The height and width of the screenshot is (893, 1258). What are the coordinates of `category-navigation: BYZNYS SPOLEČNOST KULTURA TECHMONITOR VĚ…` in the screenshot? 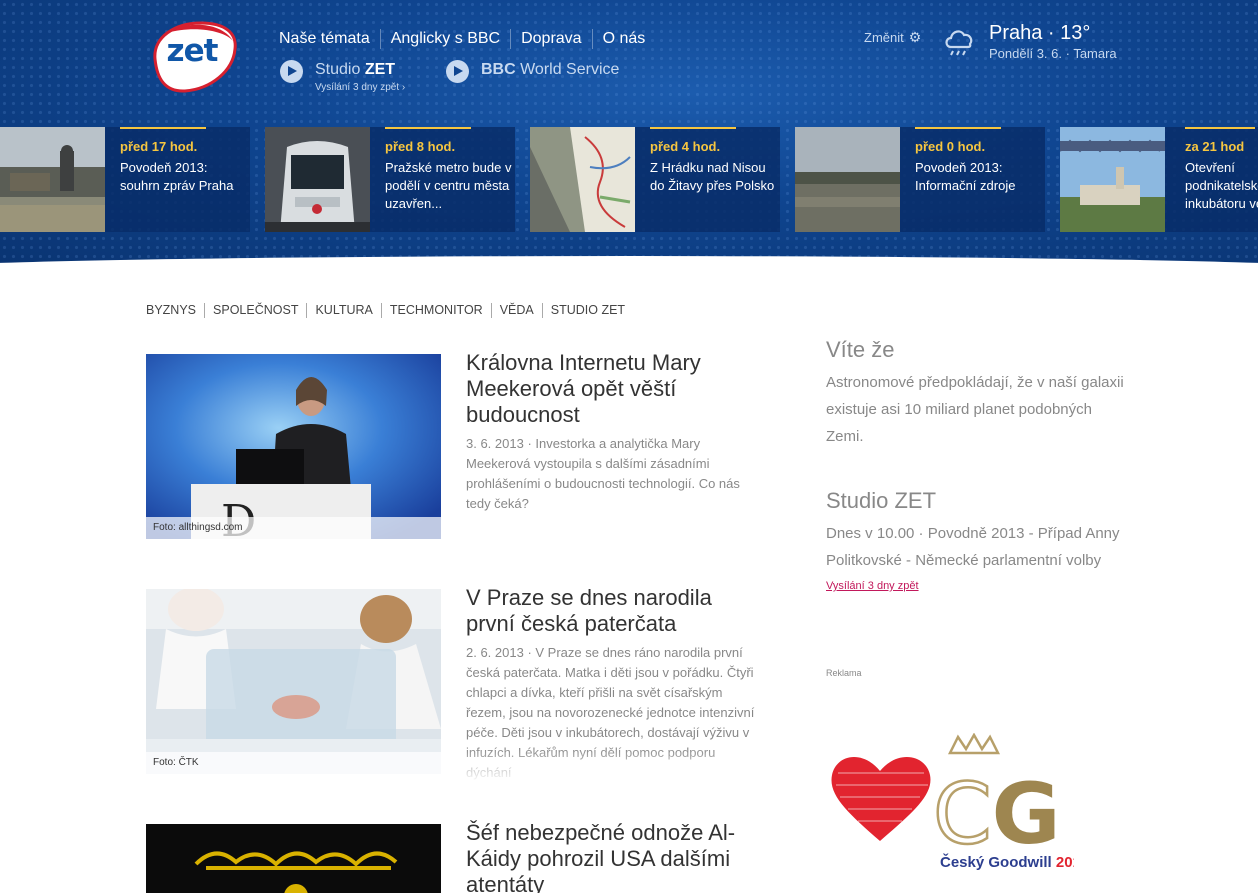 It's located at (389, 310).